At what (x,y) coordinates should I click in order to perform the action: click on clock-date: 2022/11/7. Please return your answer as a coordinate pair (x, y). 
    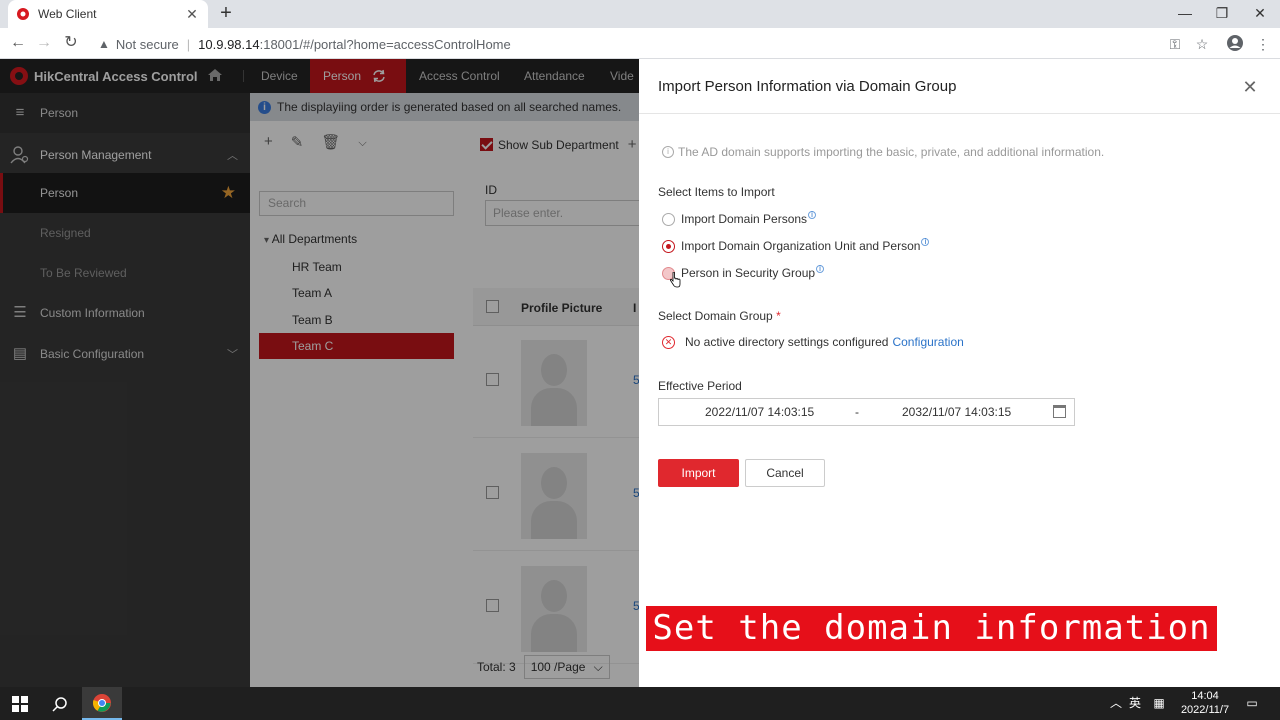
    Looking at the image, I should click on (1205, 710).